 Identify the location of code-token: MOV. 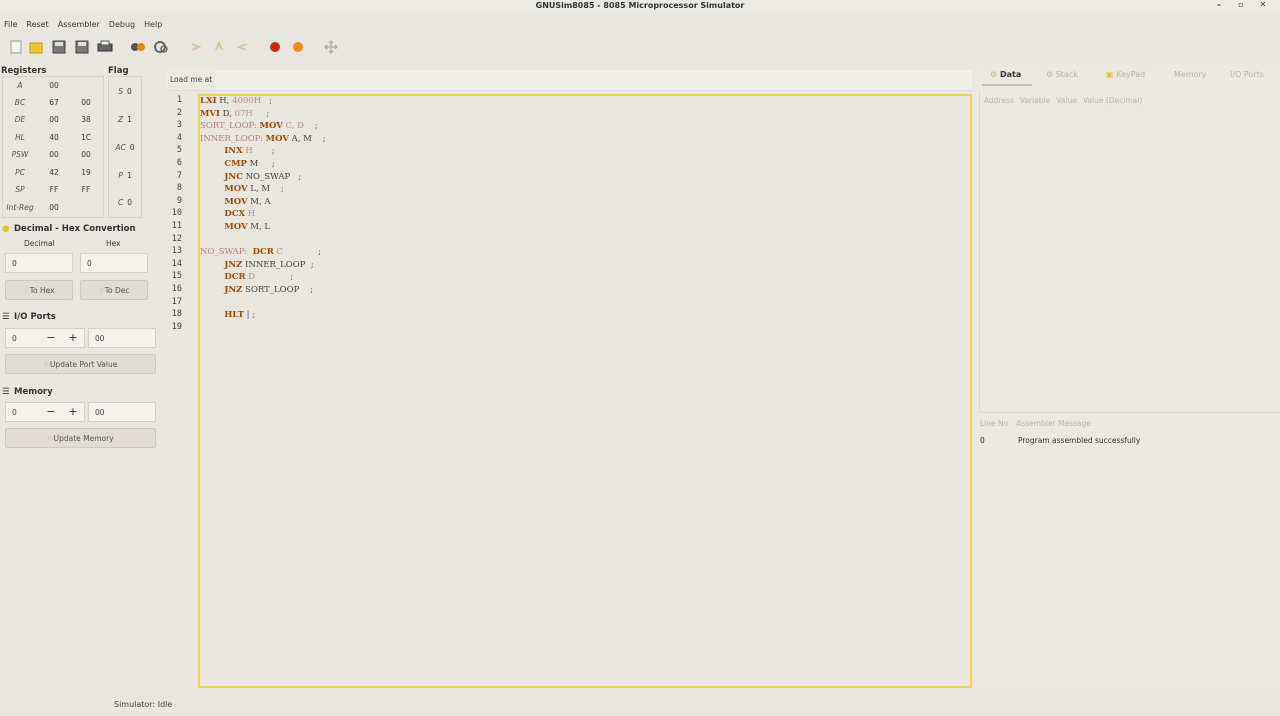
(271, 126).